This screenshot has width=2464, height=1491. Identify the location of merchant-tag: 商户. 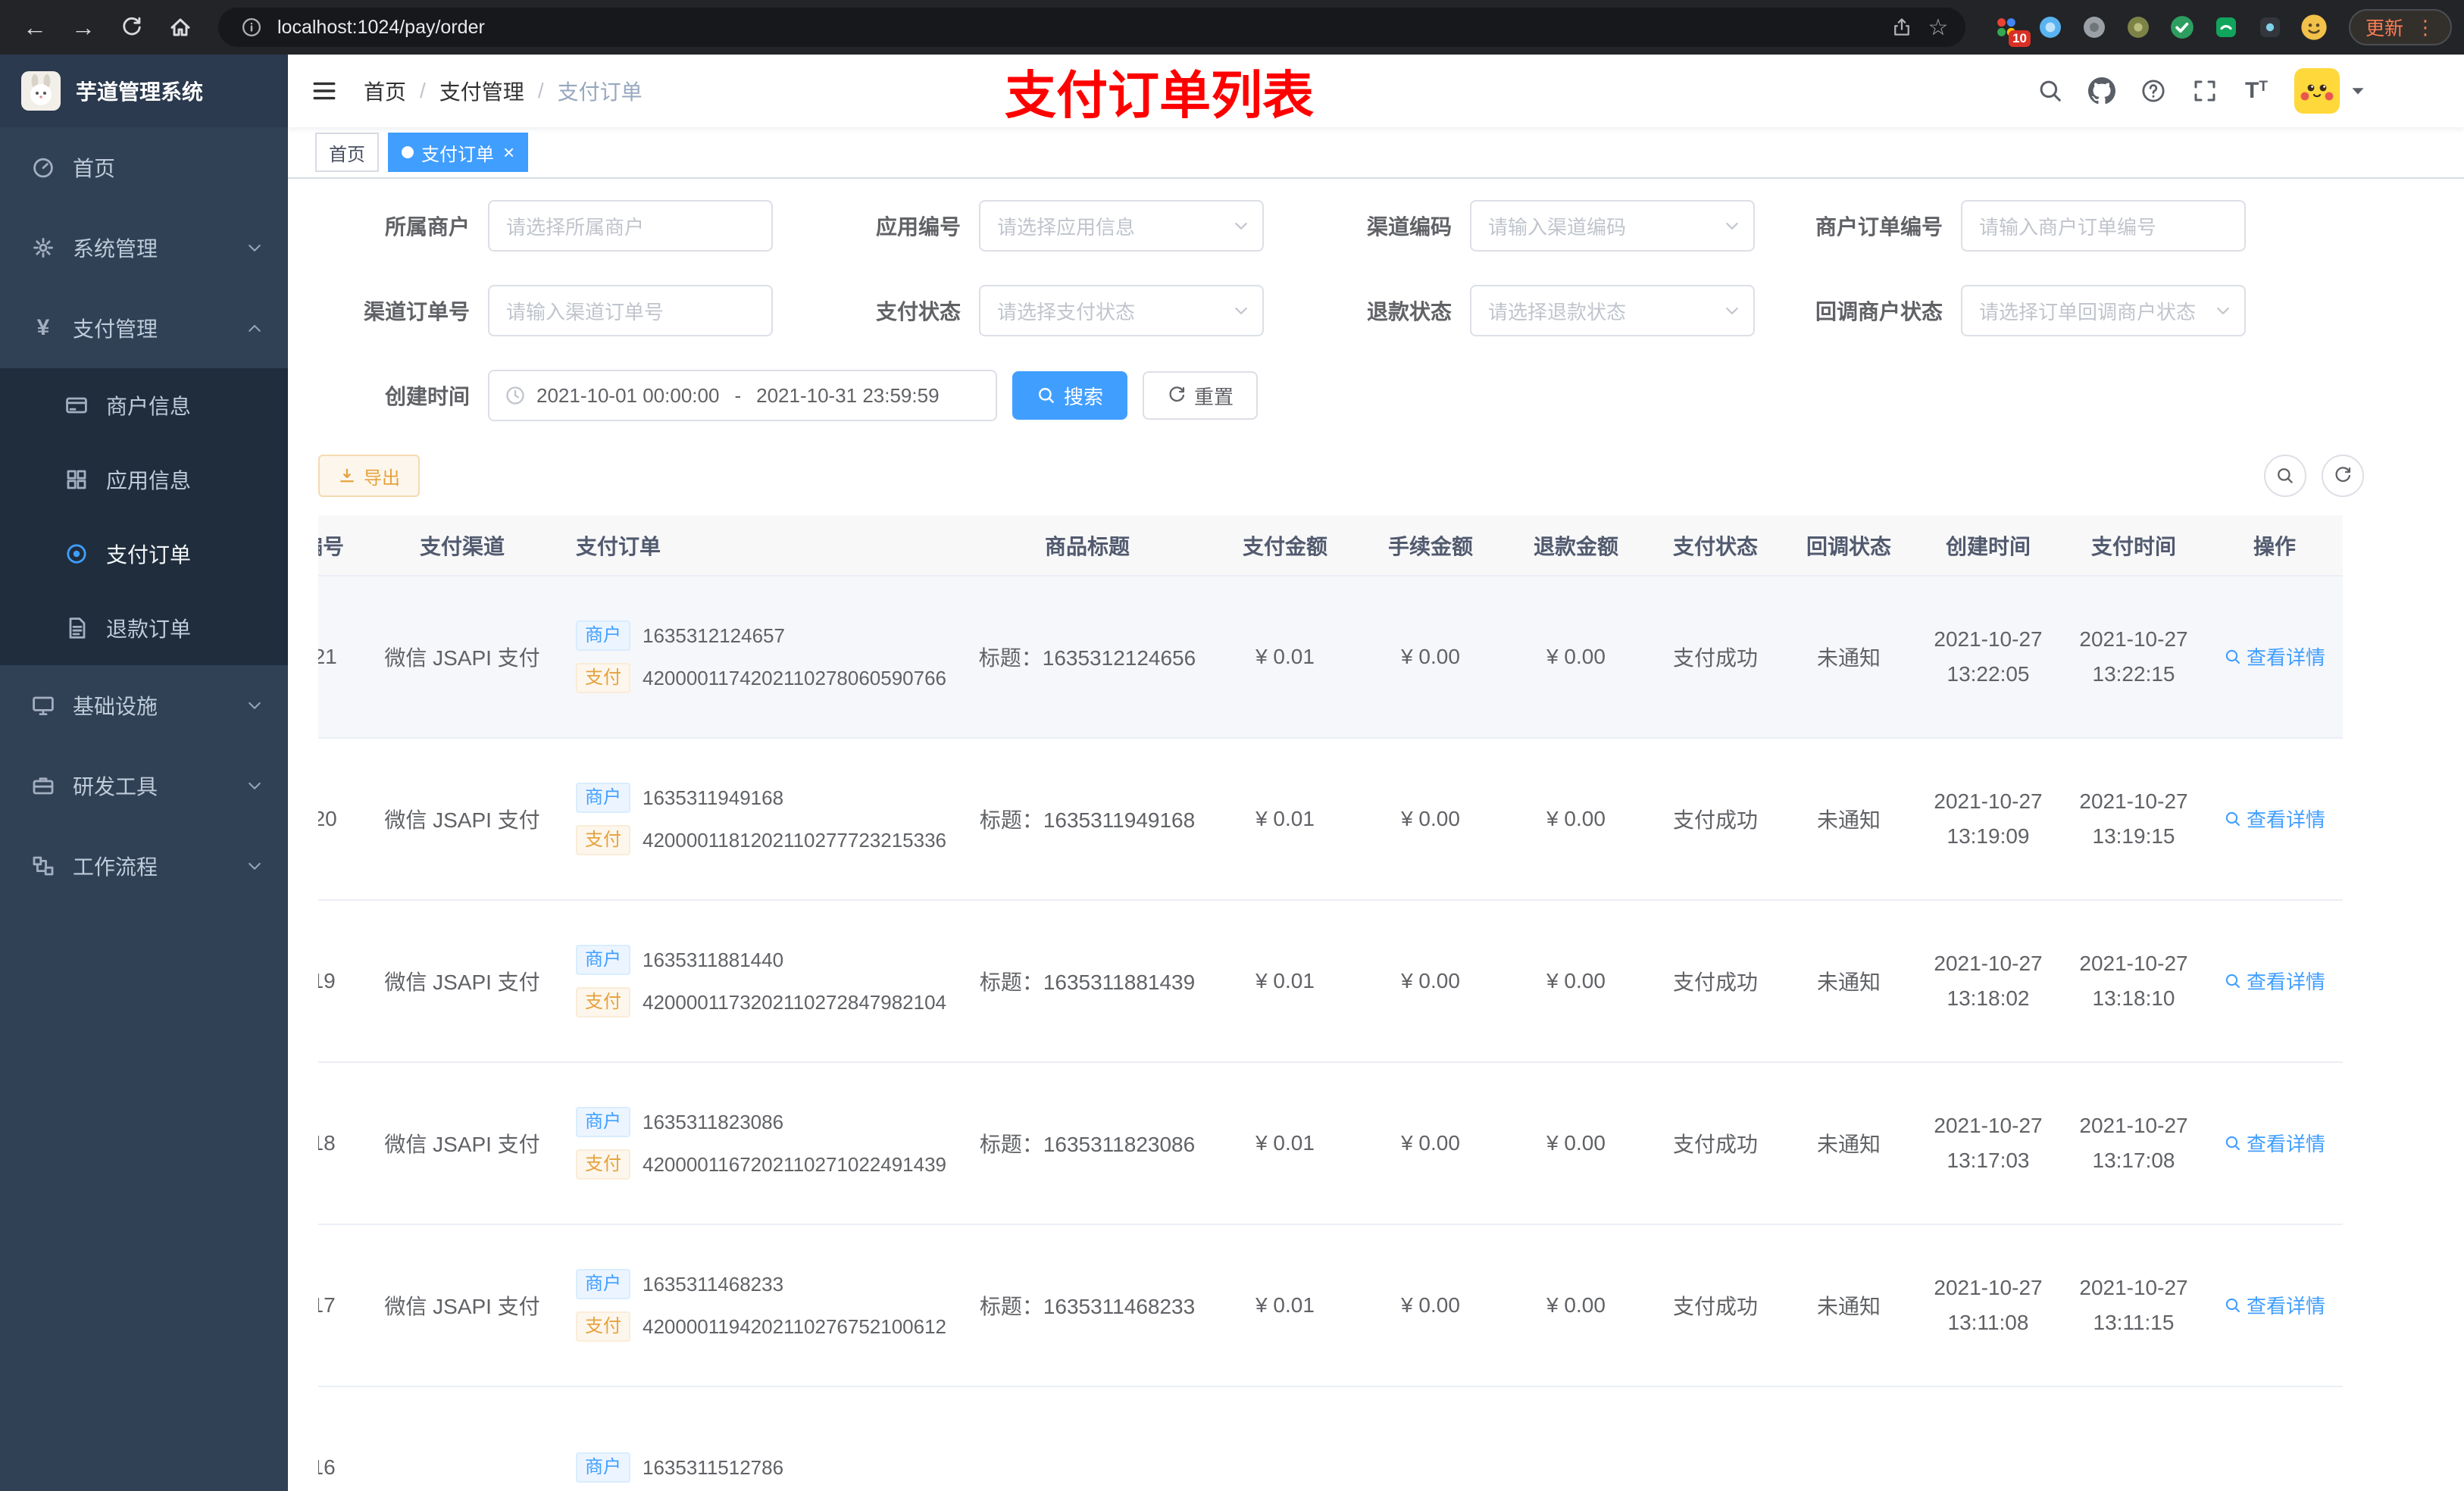
(603, 960).